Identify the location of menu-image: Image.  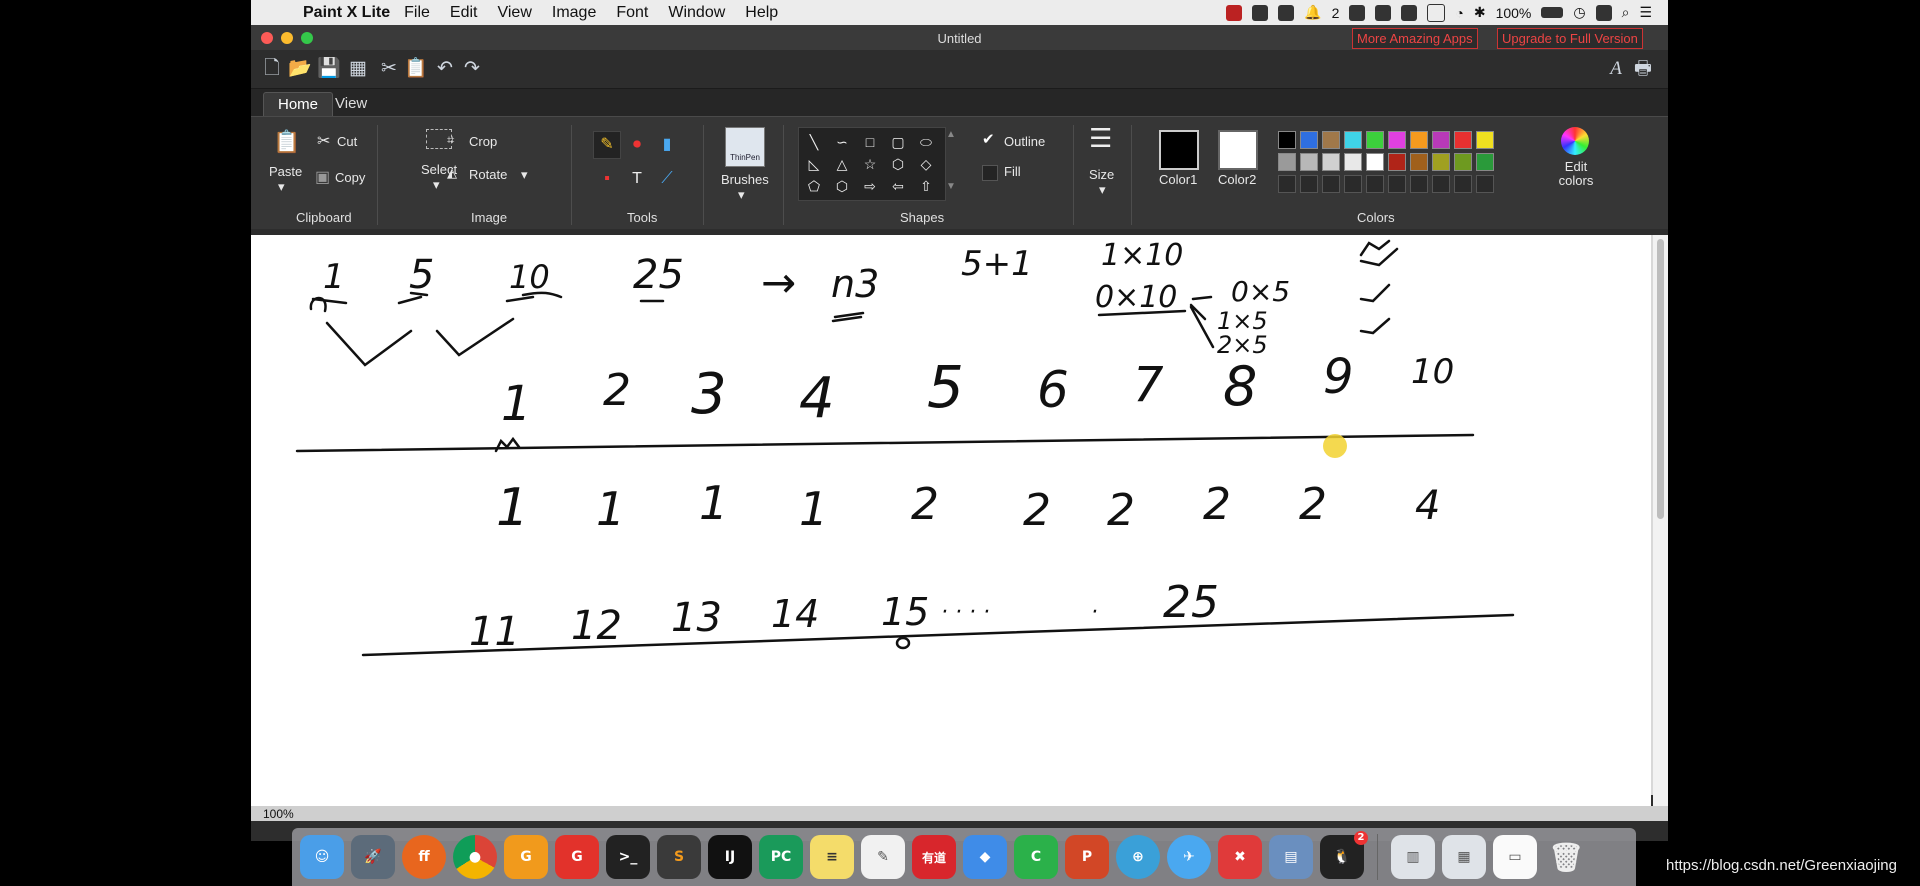
(574, 13).